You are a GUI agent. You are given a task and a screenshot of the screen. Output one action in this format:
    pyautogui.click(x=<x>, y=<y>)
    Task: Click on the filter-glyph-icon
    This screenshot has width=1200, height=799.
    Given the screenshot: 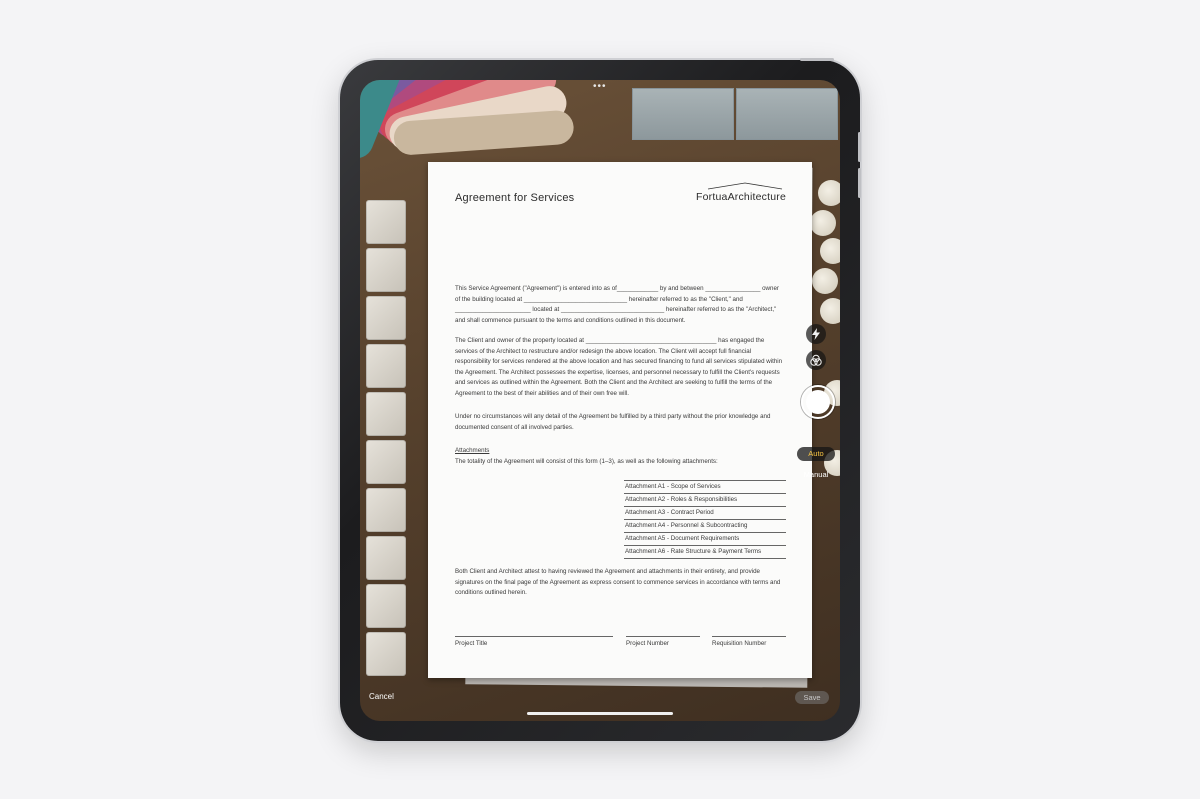 What is the action you would take?
    pyautogui.click(x=816, y=360)
    